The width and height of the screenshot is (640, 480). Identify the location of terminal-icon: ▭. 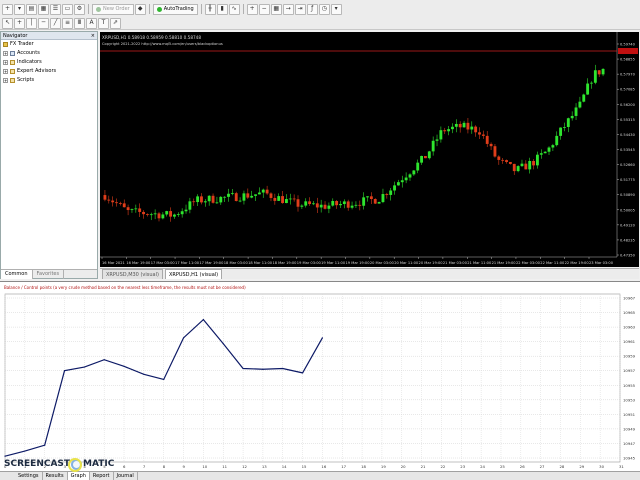
(67, 9).